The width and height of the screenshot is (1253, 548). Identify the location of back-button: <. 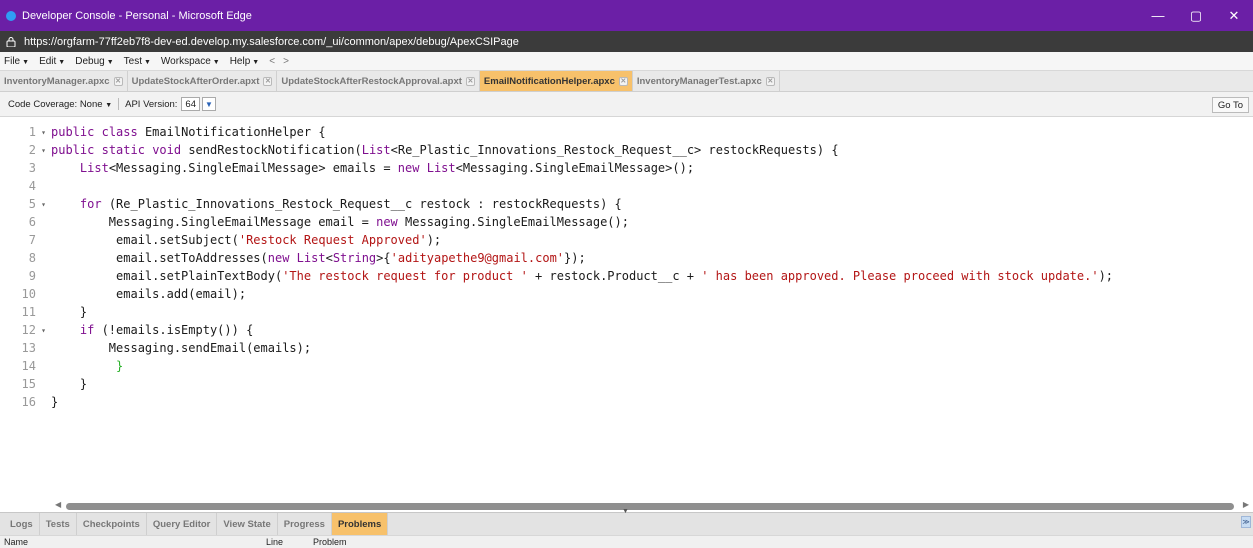
(272, 61).